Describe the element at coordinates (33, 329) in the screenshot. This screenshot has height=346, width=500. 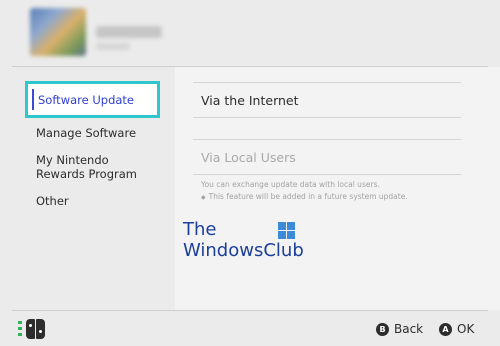
I see `joy-con-icon` at that location.